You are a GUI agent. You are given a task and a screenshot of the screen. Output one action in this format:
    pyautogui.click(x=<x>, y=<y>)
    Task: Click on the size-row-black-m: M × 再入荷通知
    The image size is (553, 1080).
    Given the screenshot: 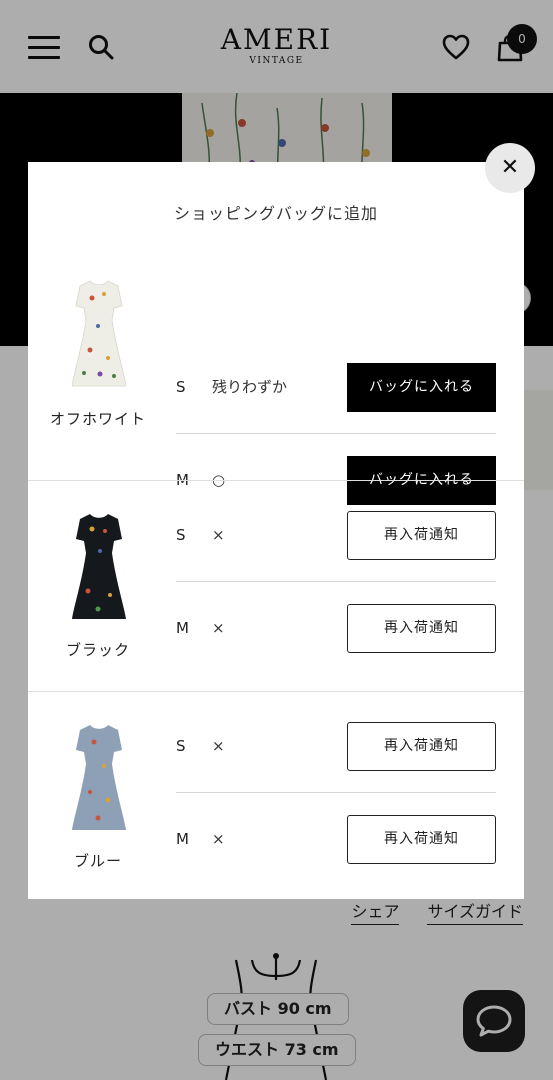 What is the action you would take?
    pyautogui.click(x=336, y=627)
    